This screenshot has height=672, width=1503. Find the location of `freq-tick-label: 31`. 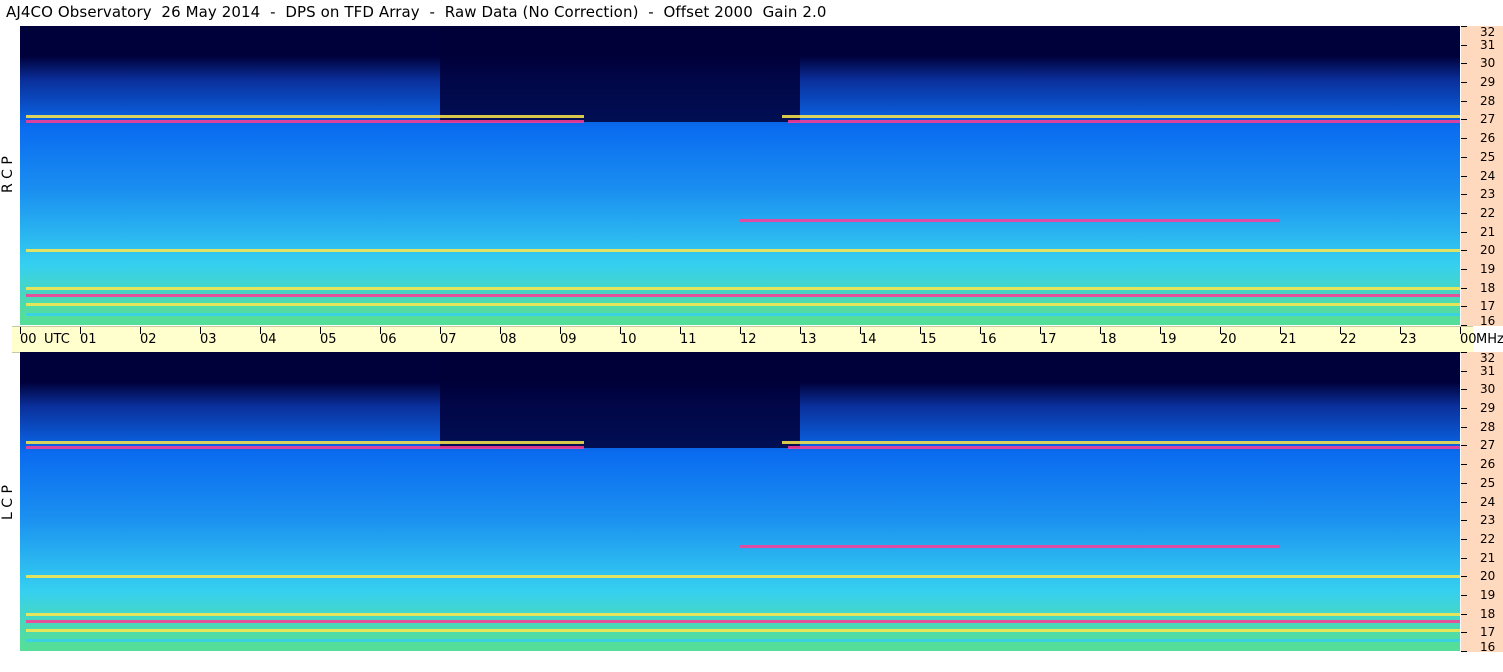

freq-tick-label: 31 is located at coordinates (1488, 370).